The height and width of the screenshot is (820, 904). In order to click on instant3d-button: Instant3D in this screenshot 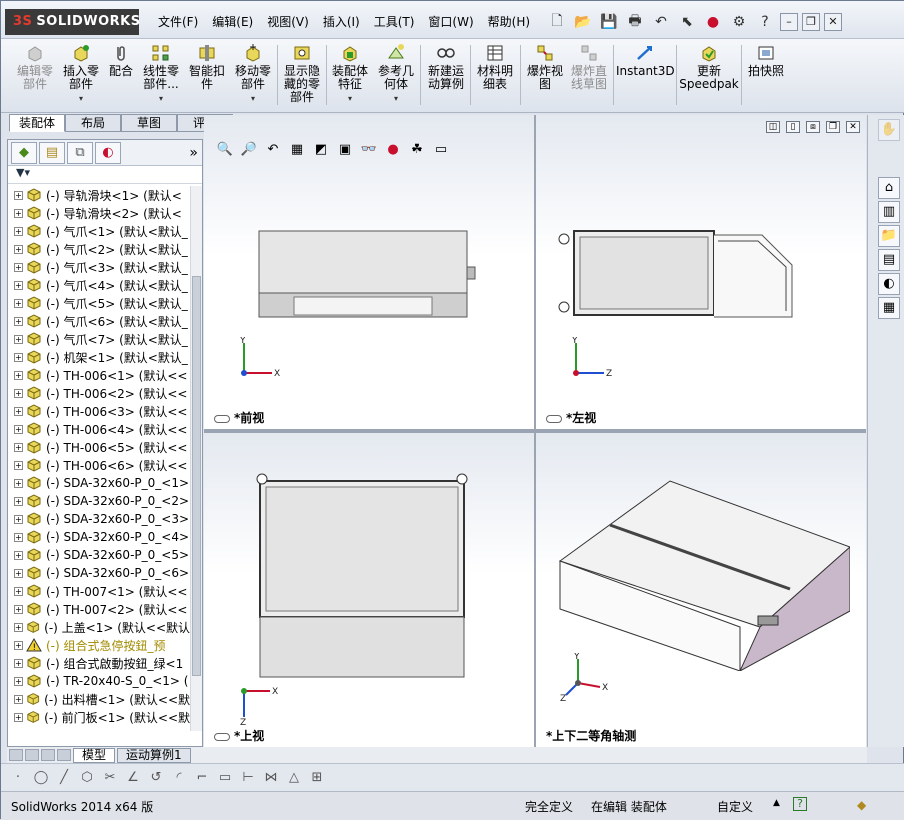, I will do `click(645, 75)`.